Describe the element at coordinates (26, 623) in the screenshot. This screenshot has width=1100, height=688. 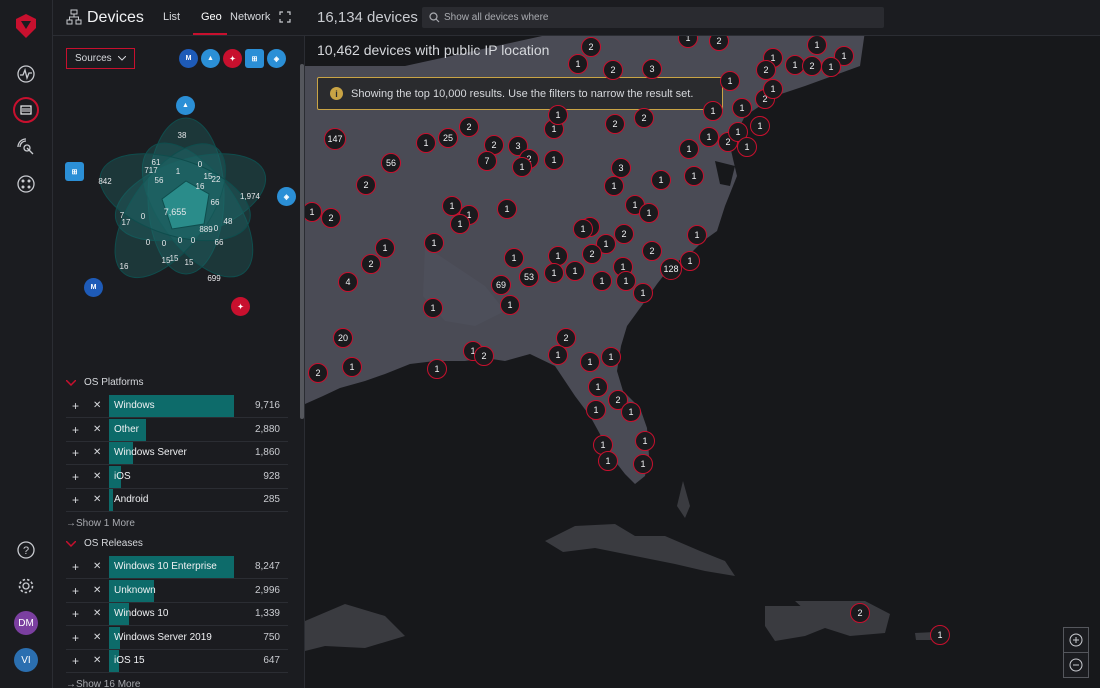
I see `user-avatar: DM` at that location.